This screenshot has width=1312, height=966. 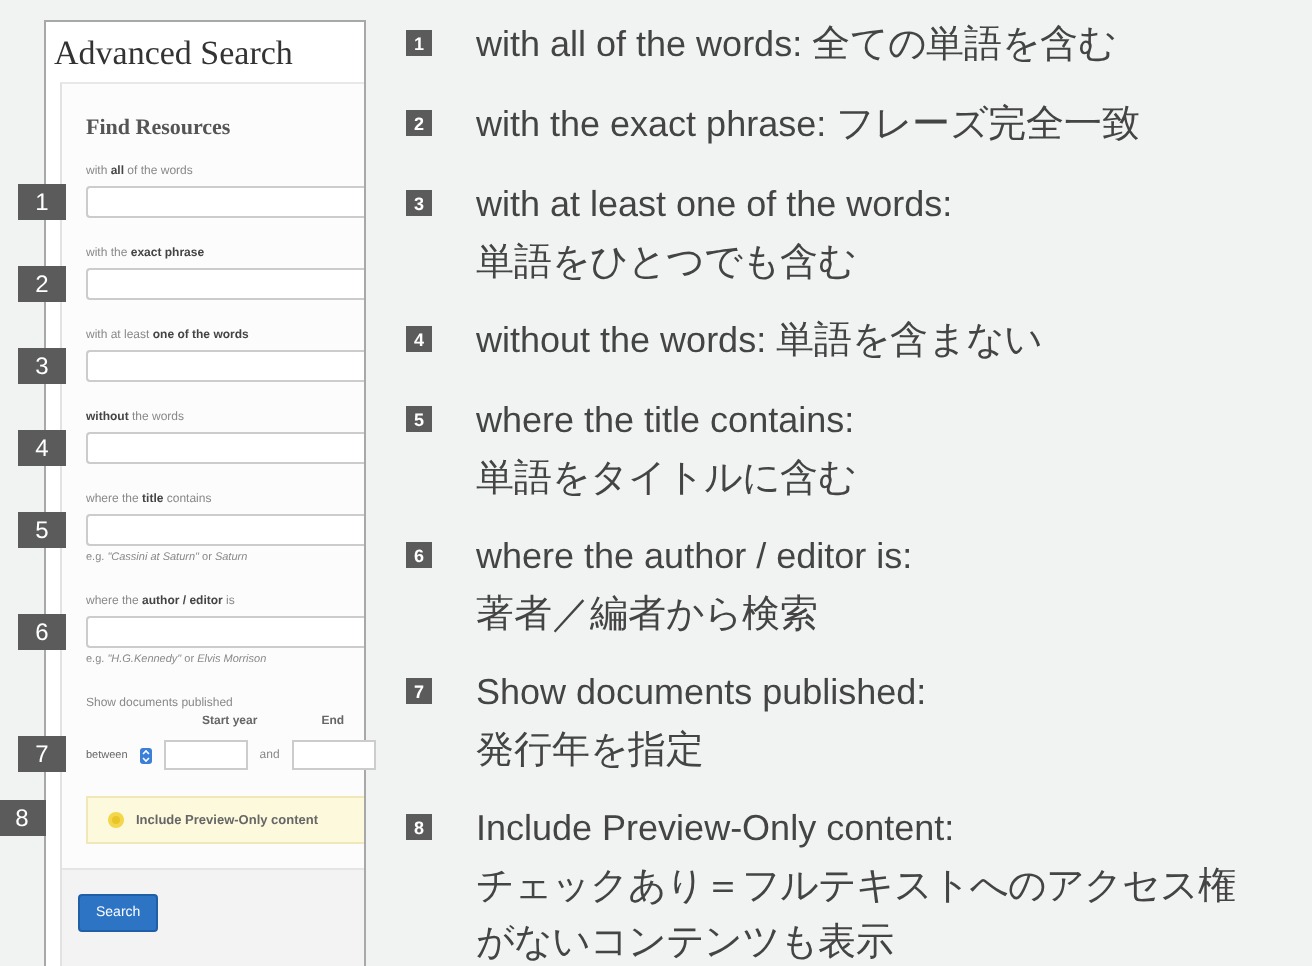 What do you see at coordinates (714, 204) in the screenshot?
I see `english-label: with at least one of the words:` at bounding box center [714, 204].